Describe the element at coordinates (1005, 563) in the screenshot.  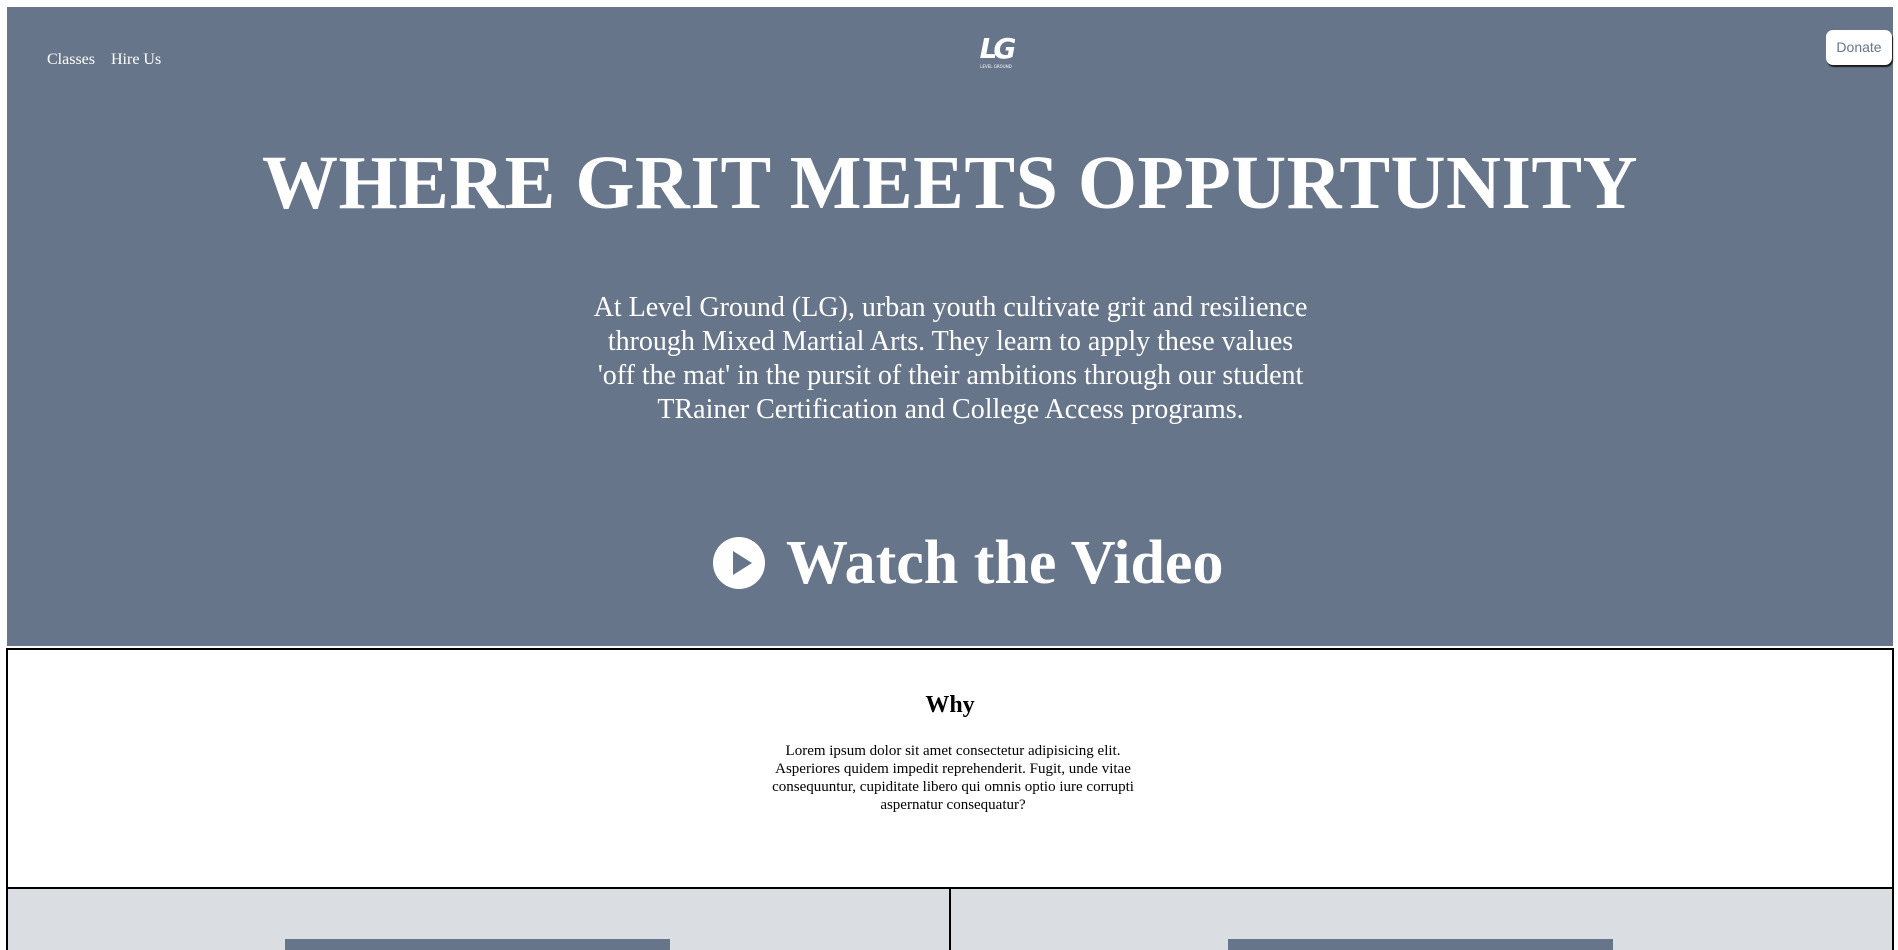
I see `watch-video-label: Watch the Video` at that location.